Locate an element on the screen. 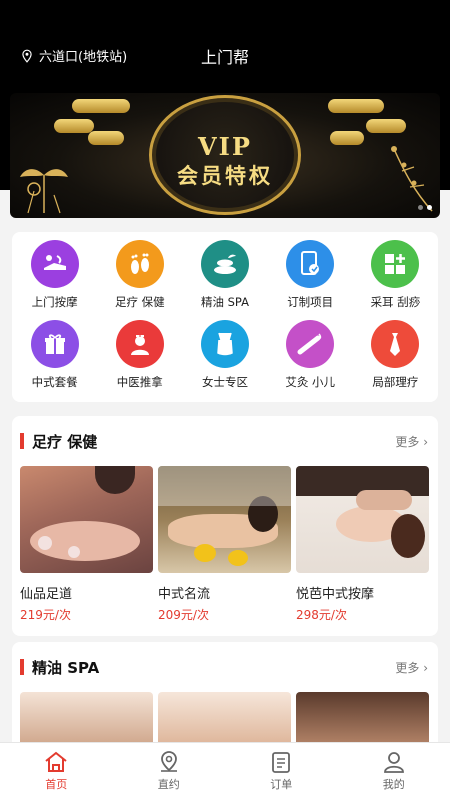 This screenshot has width=450, height=800. category-item: 中医推拿 is located at coordinates (139, 358).